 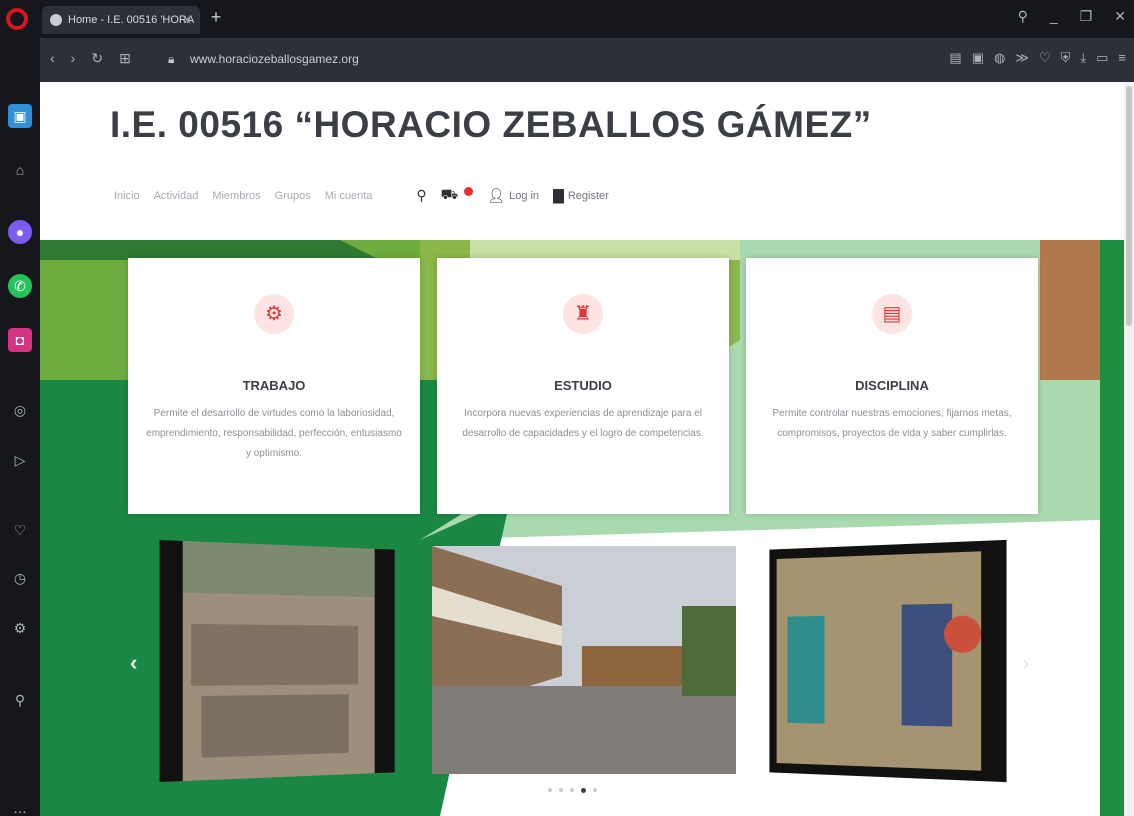 What do you see at coordinates (1070, 310) in the screenshot?
I see `brown-block` at bounding box center [1070, 310].